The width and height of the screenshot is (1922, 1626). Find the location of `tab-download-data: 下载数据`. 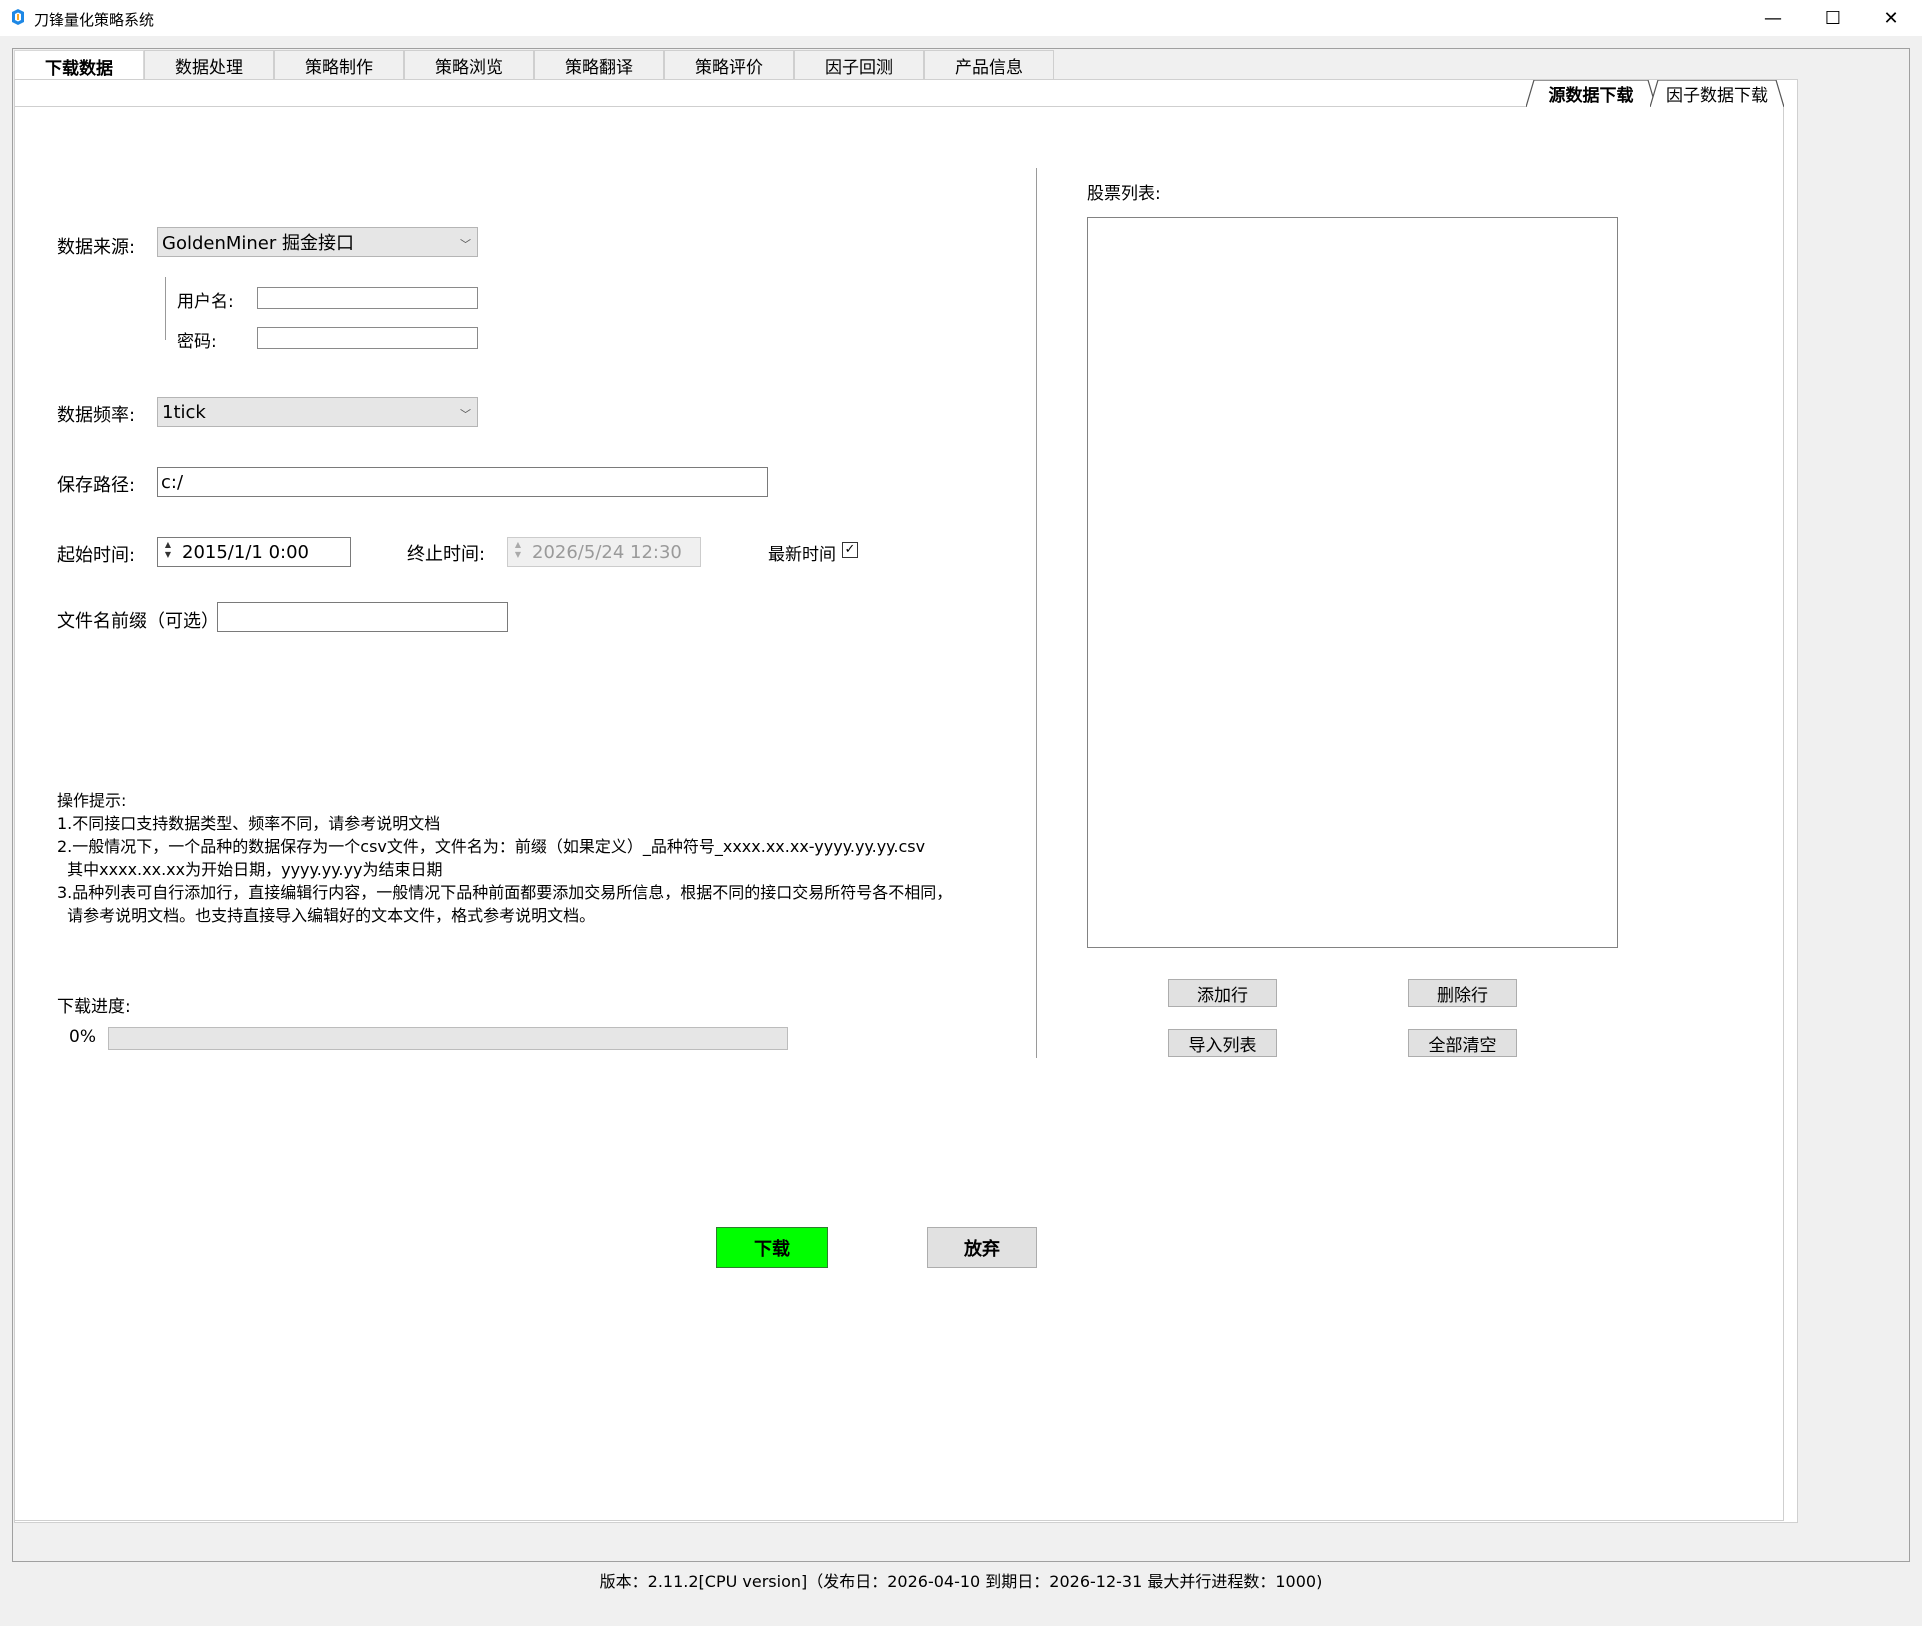

tab-download-data: 下载数据 is located at coordinates (79, 66).